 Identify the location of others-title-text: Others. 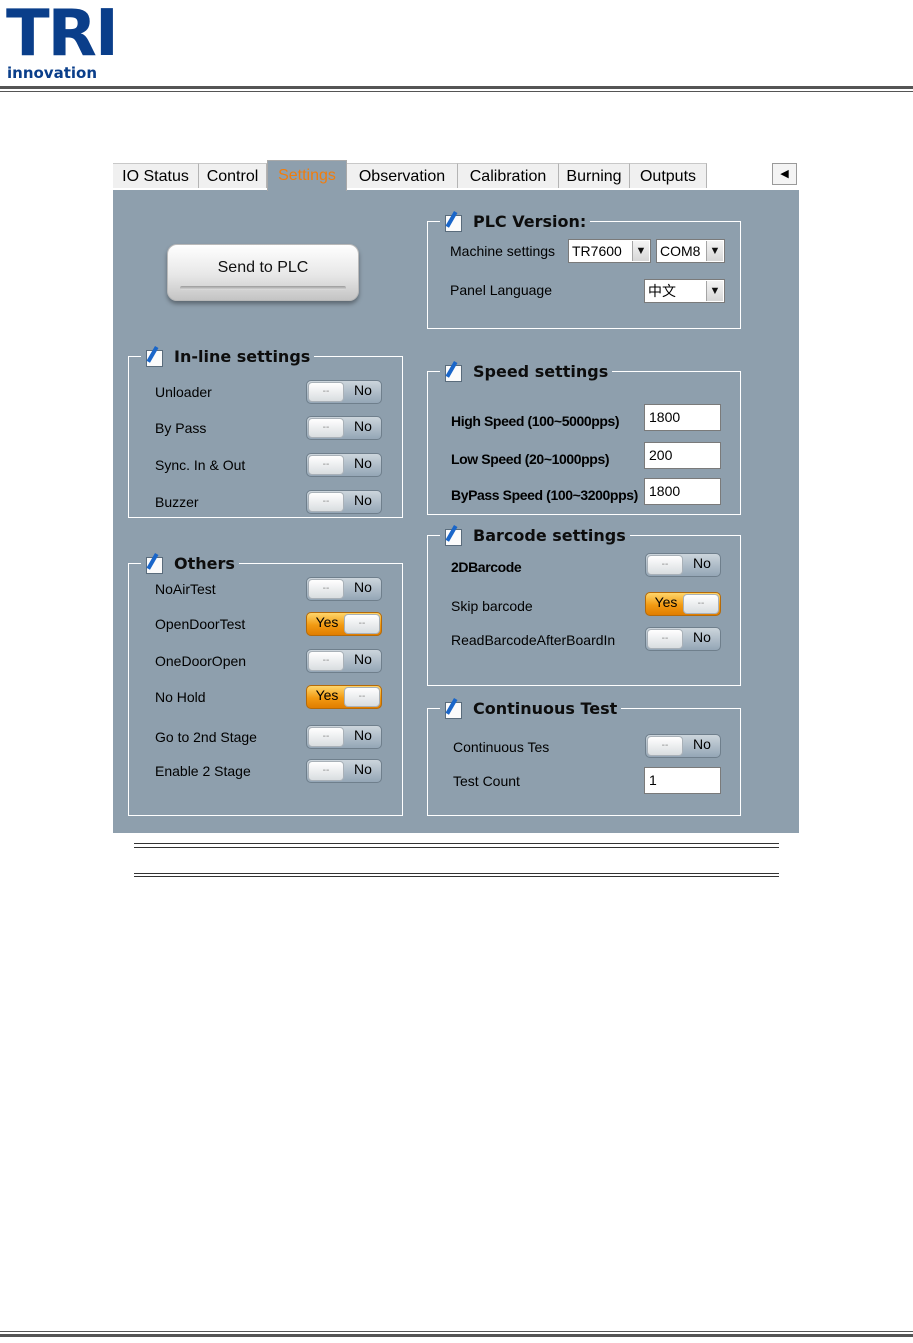
(204, 563).